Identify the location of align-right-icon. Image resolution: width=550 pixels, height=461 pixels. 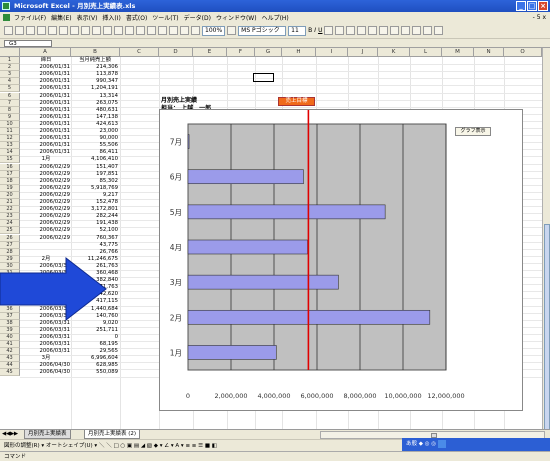
(351, 30).